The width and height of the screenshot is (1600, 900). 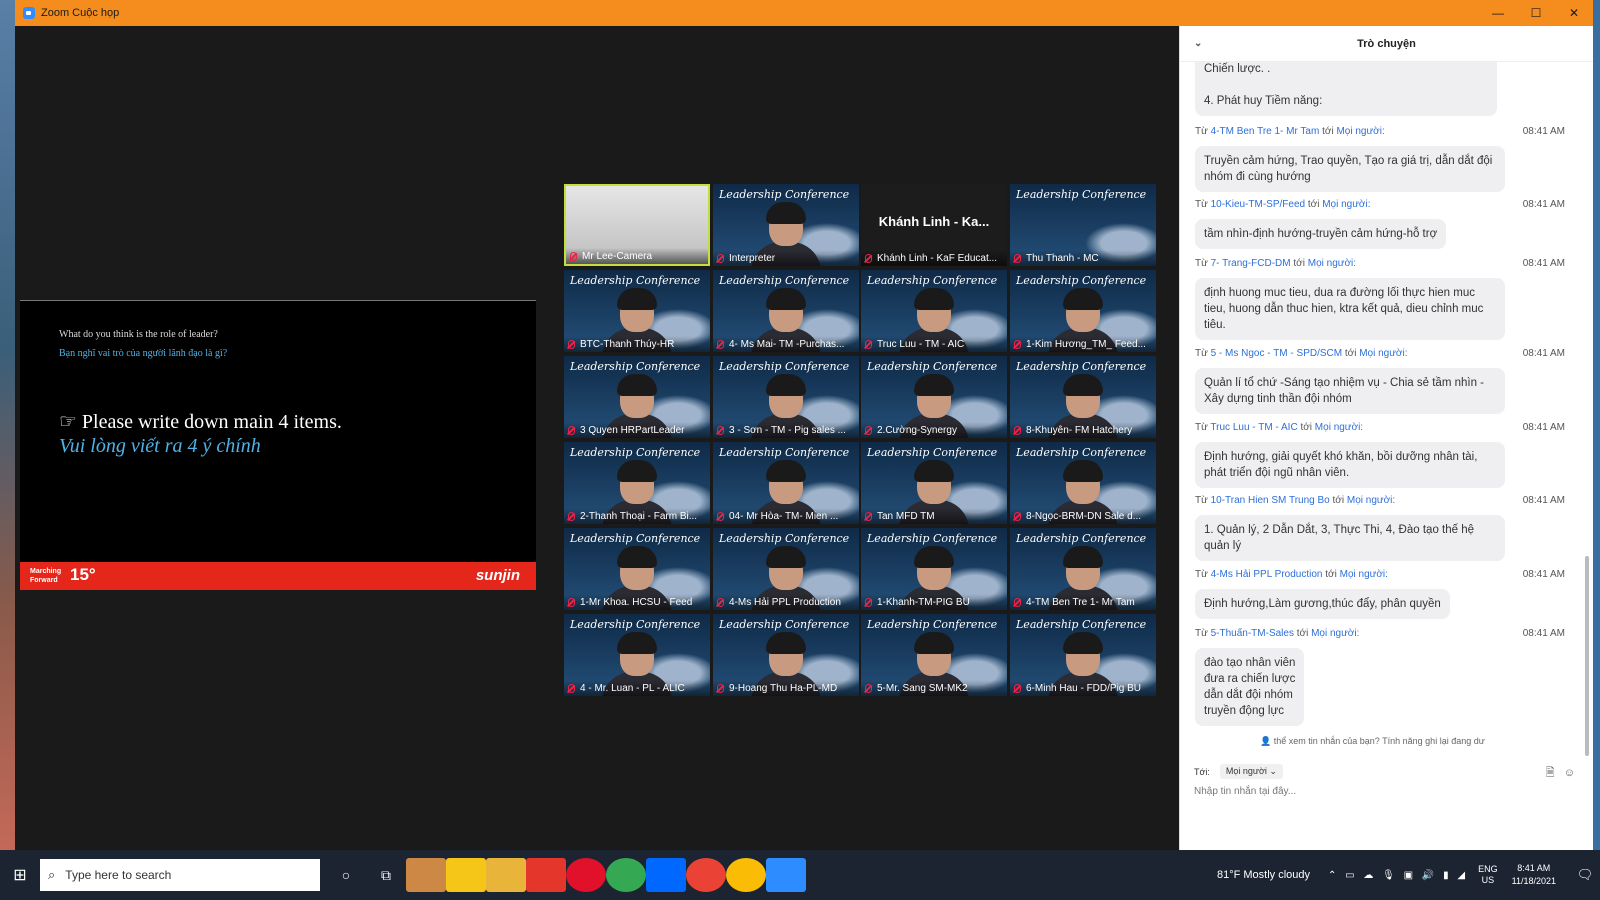 I want to click on maximize-button: ☐, so click(x=1536, y=13).